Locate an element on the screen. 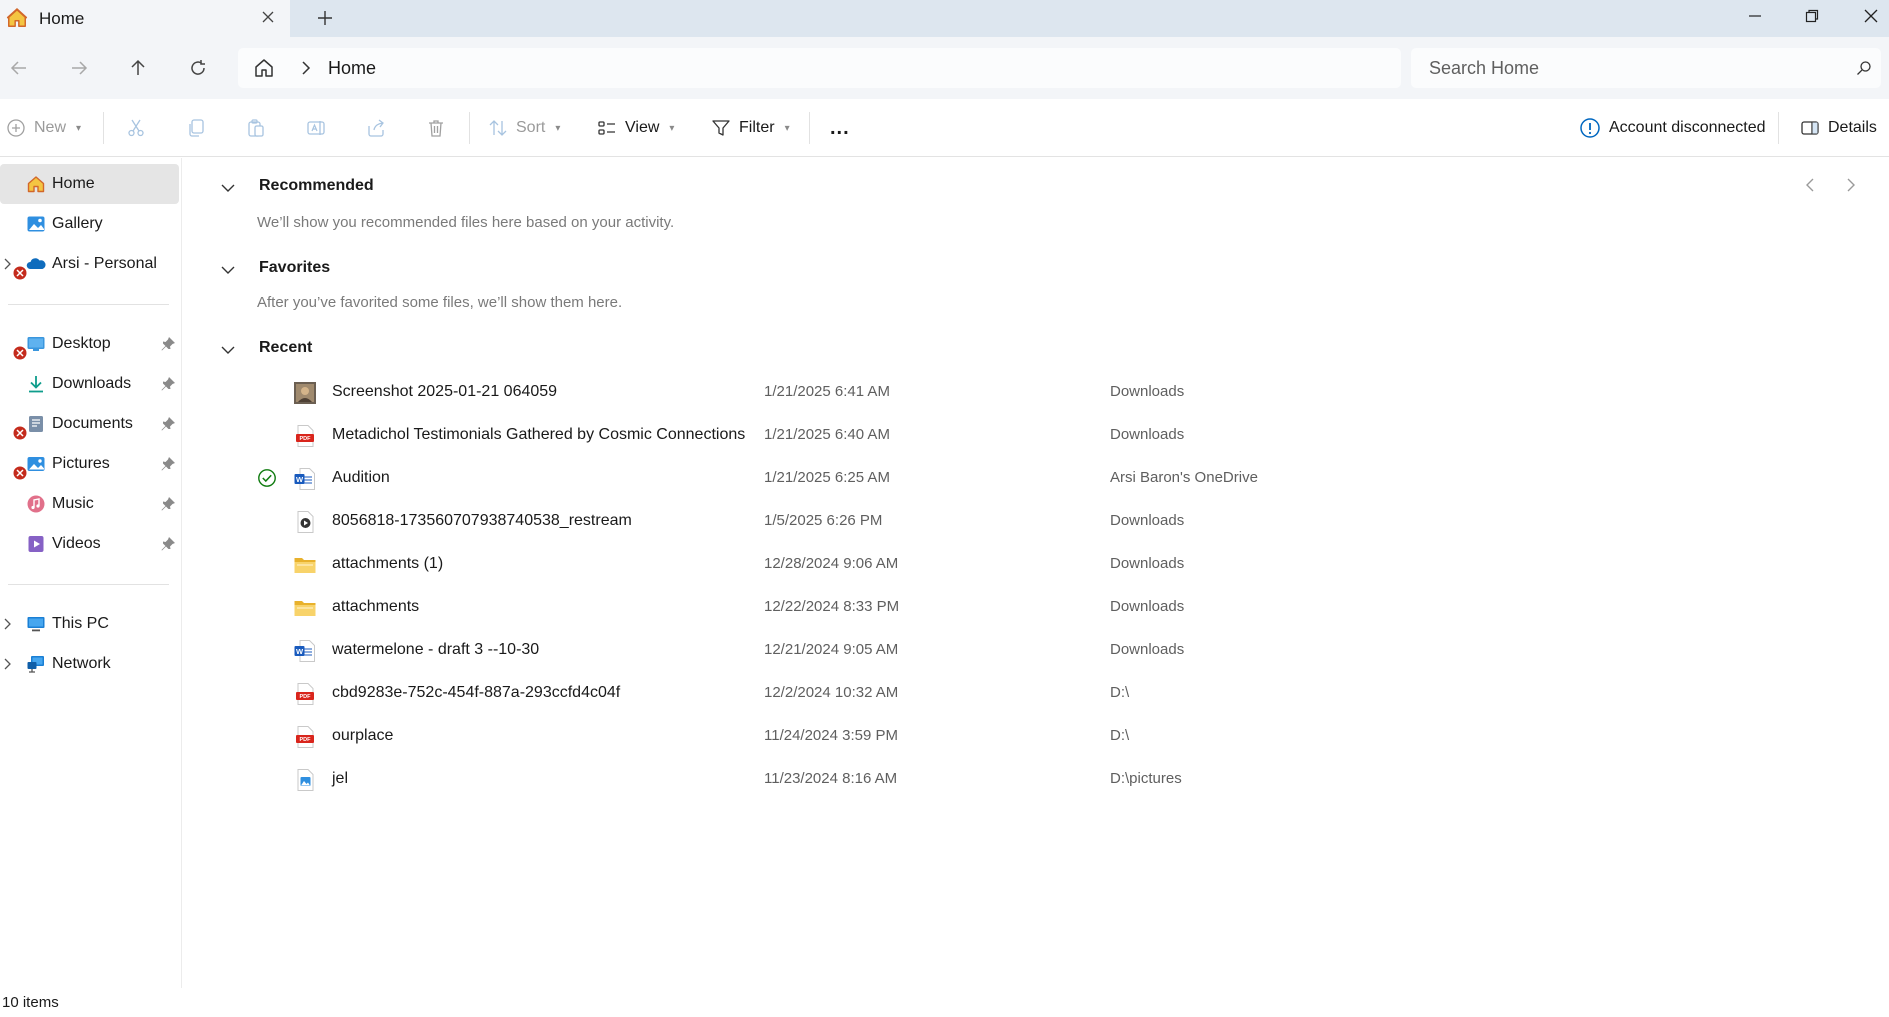 The image size is (1889, 1017). sidebar-item-this-pc: This PC is located at coordinates (89, 624).